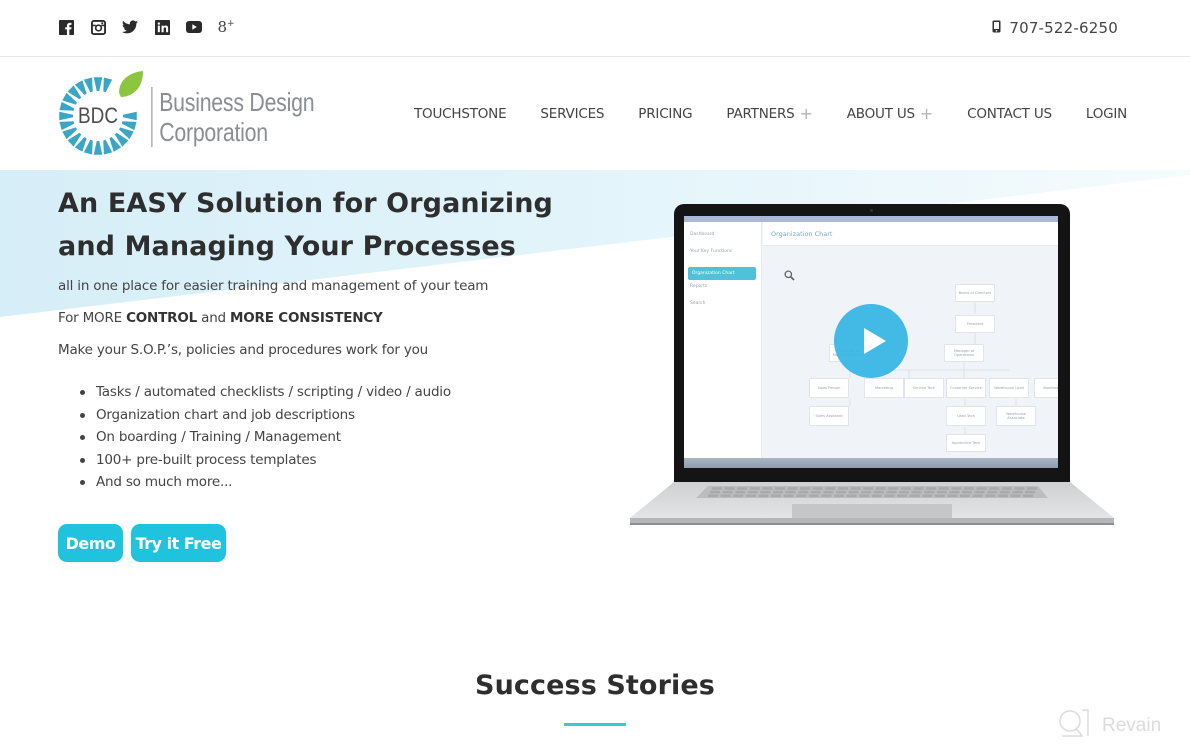 The image size is (1190, 753). I want to click on org-chart-node: Sales Assistant, so click(829, 416).